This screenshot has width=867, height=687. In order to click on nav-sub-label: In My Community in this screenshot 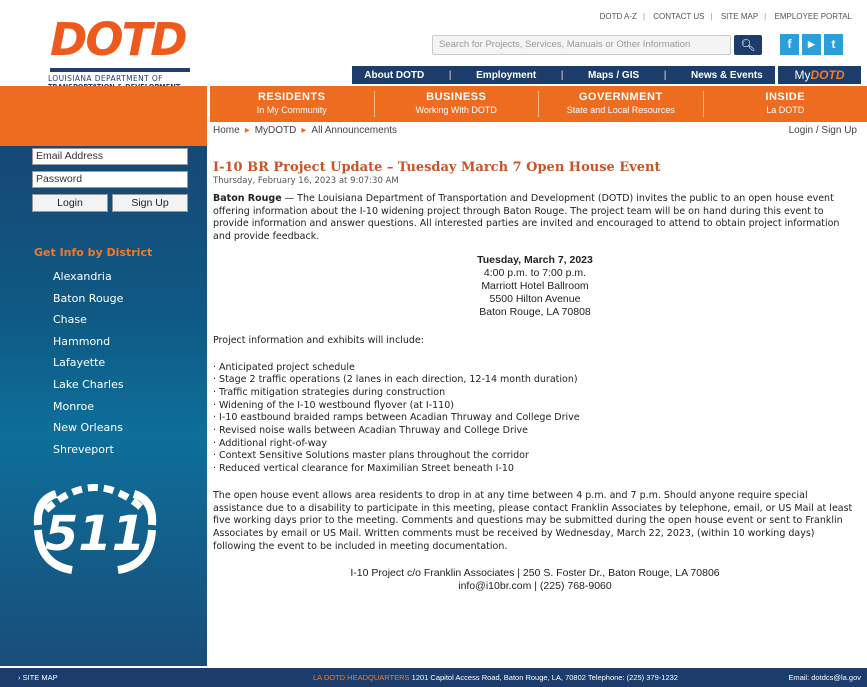, I will do `click(291, 110)`.